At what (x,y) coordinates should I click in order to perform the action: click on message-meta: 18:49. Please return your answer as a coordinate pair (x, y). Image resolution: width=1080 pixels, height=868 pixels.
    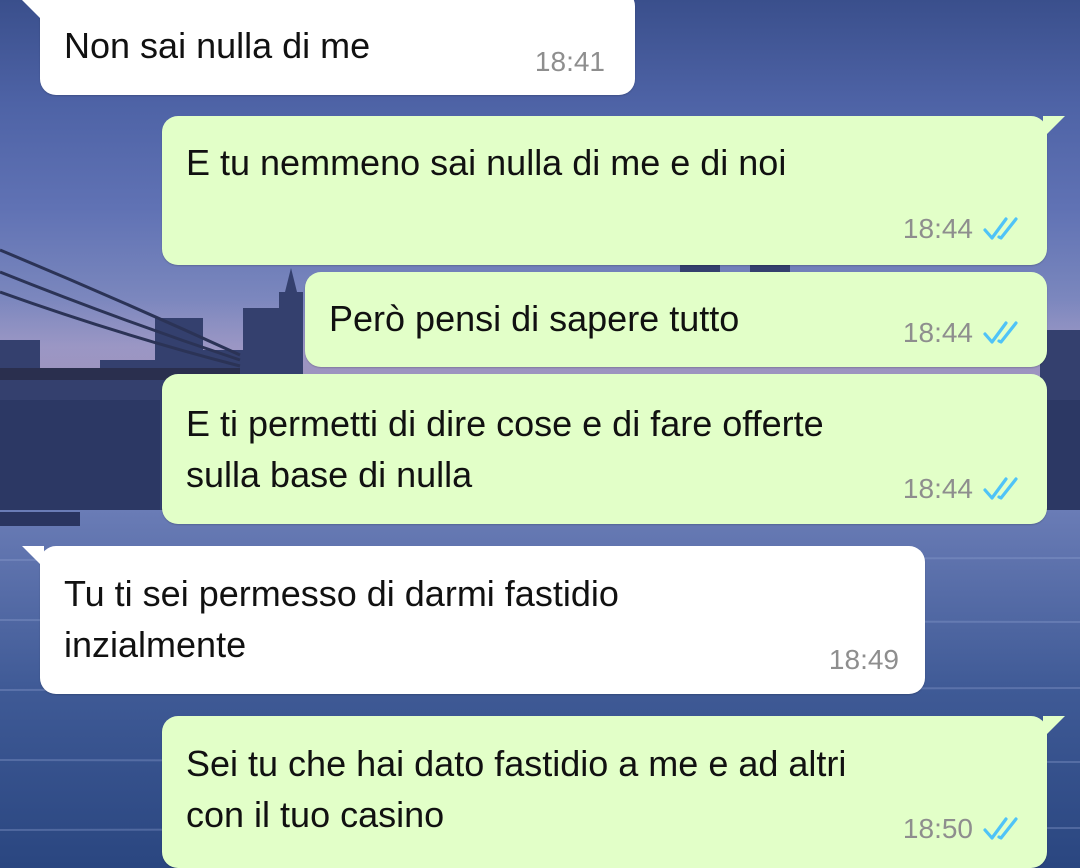
    Looking at the image, I should click on (864, 660).